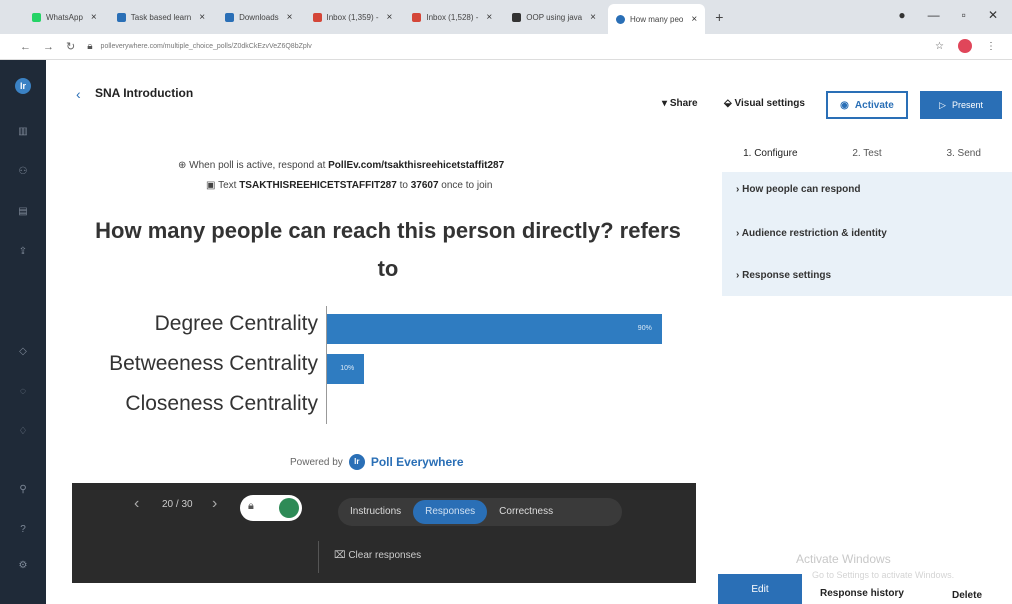 The image size is (1012, 604). I want to click on brand-name: Poll Everywhere, so click(417, 462).